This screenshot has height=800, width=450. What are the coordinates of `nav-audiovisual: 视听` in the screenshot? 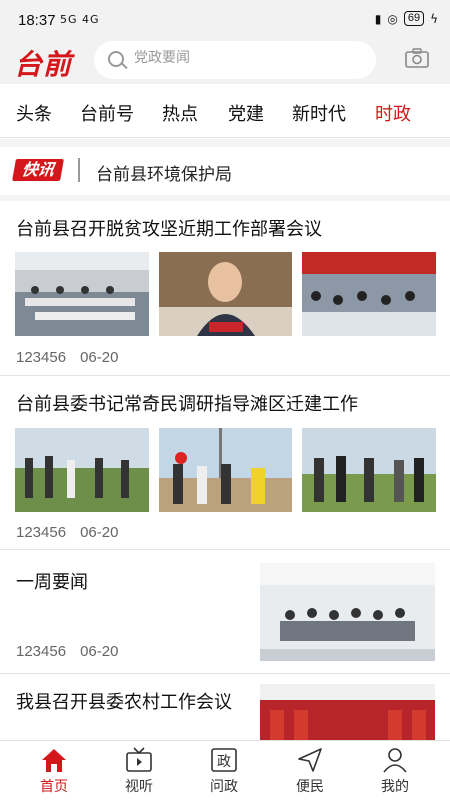 It's located at (139, 771).